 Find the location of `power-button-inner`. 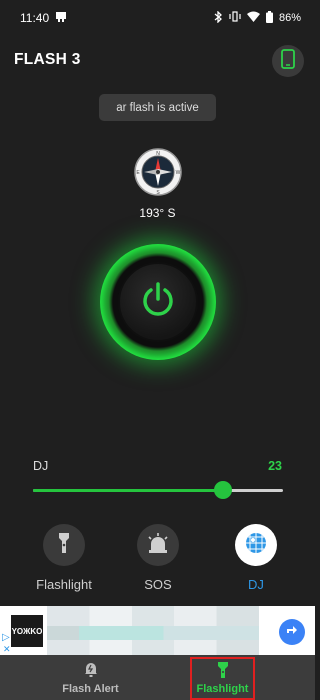

power-button-inner is located at coordinates (158, 302).